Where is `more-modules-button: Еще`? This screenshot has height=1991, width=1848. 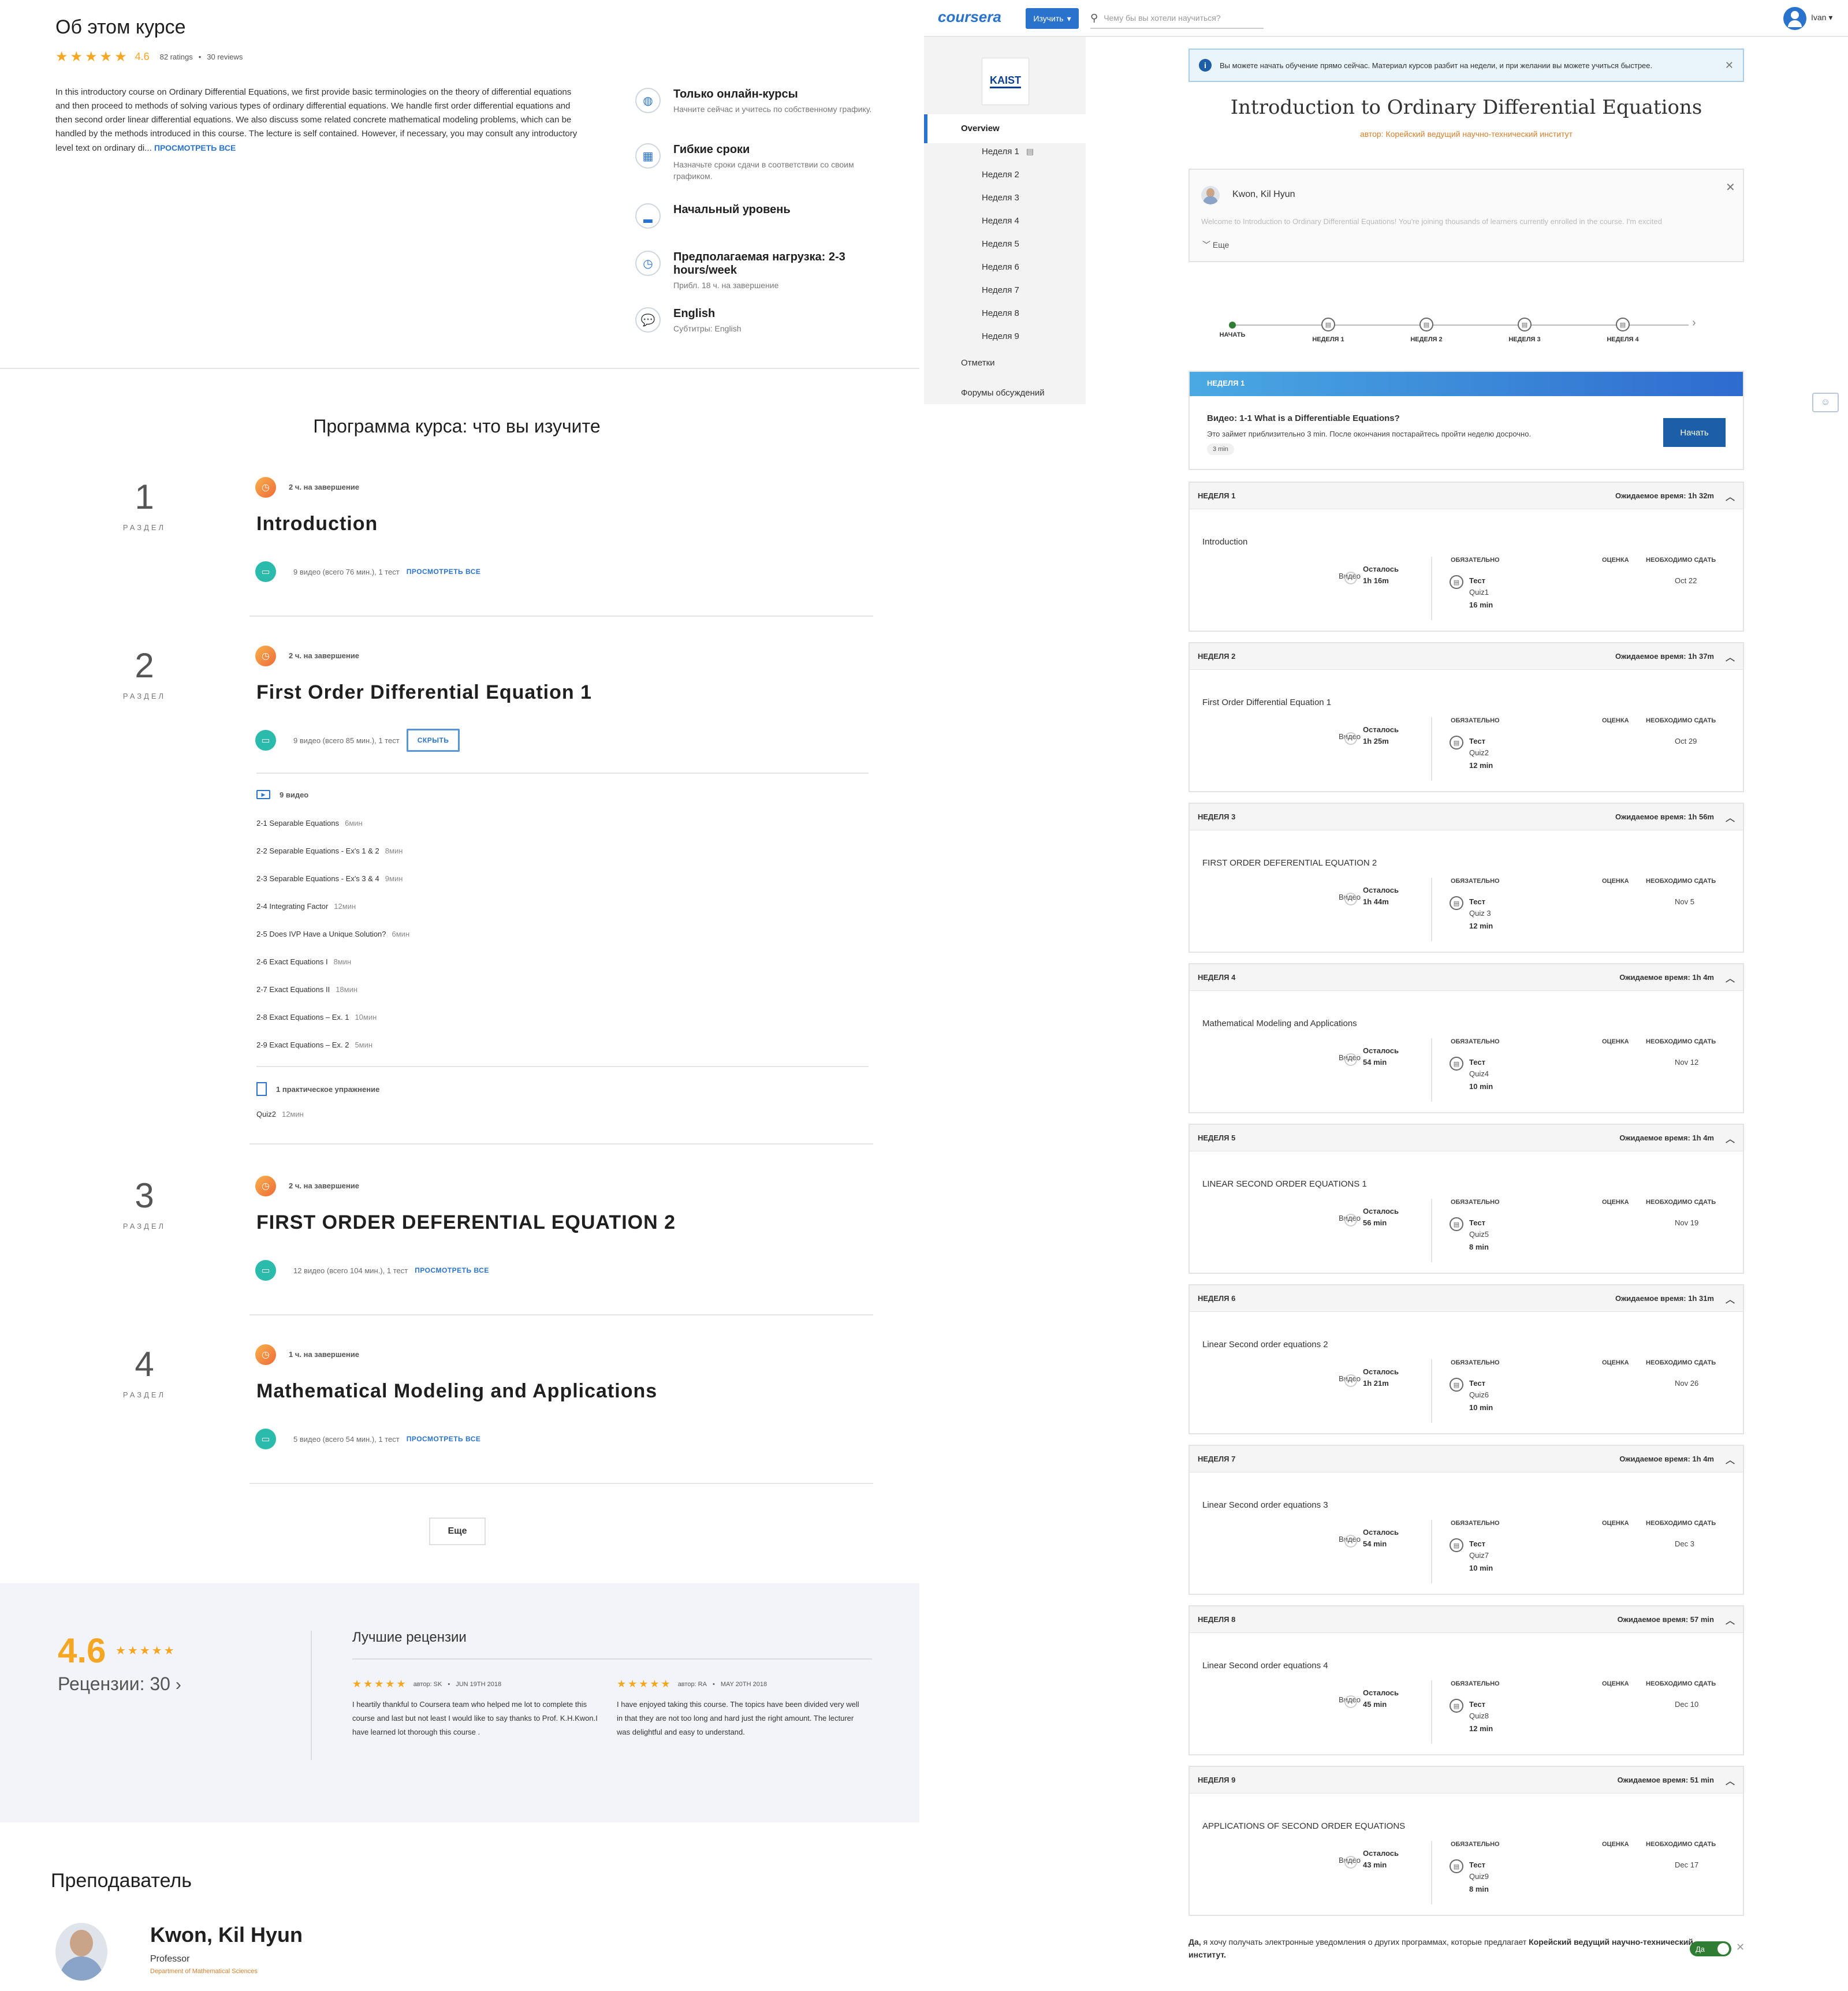
more-modules-button: Еще is located at coordinates (457, 1531).